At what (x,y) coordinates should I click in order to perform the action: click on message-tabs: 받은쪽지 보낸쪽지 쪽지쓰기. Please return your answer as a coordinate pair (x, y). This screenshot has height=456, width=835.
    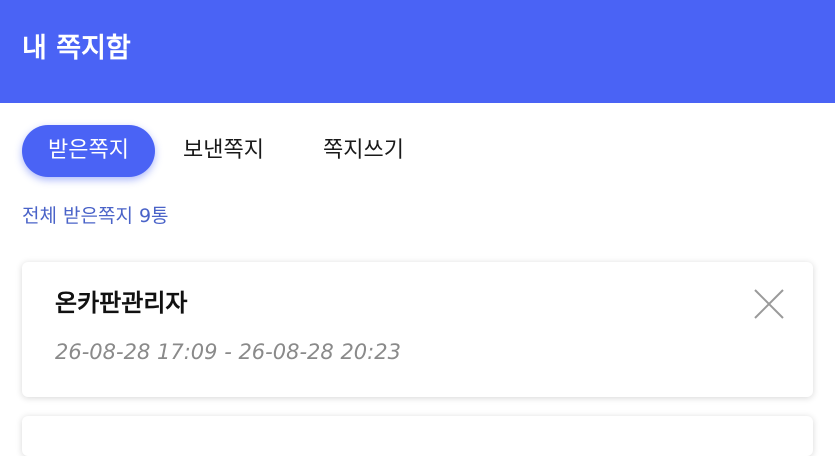
    Looking at the image, I should click on (417, 151).